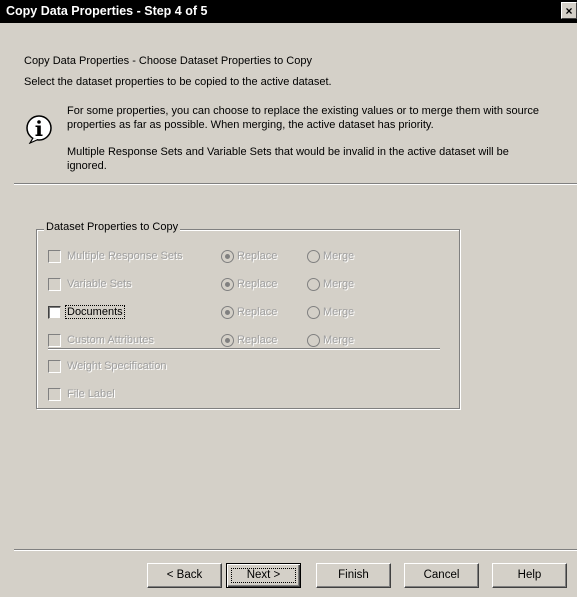 The image size is (577, 597). I want to click on custom-attributes-checkbox, so click(54, 340).